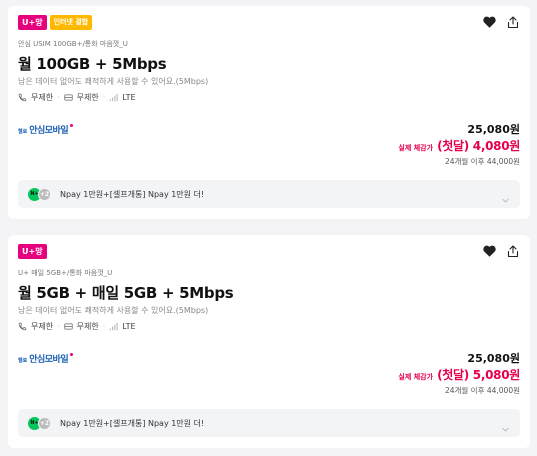 This screenshot has width=537, height=456. Describe the element at coordinates (71, 22) in the screenshot. I see `bundle-badge: 인터넷 결합` at that location.